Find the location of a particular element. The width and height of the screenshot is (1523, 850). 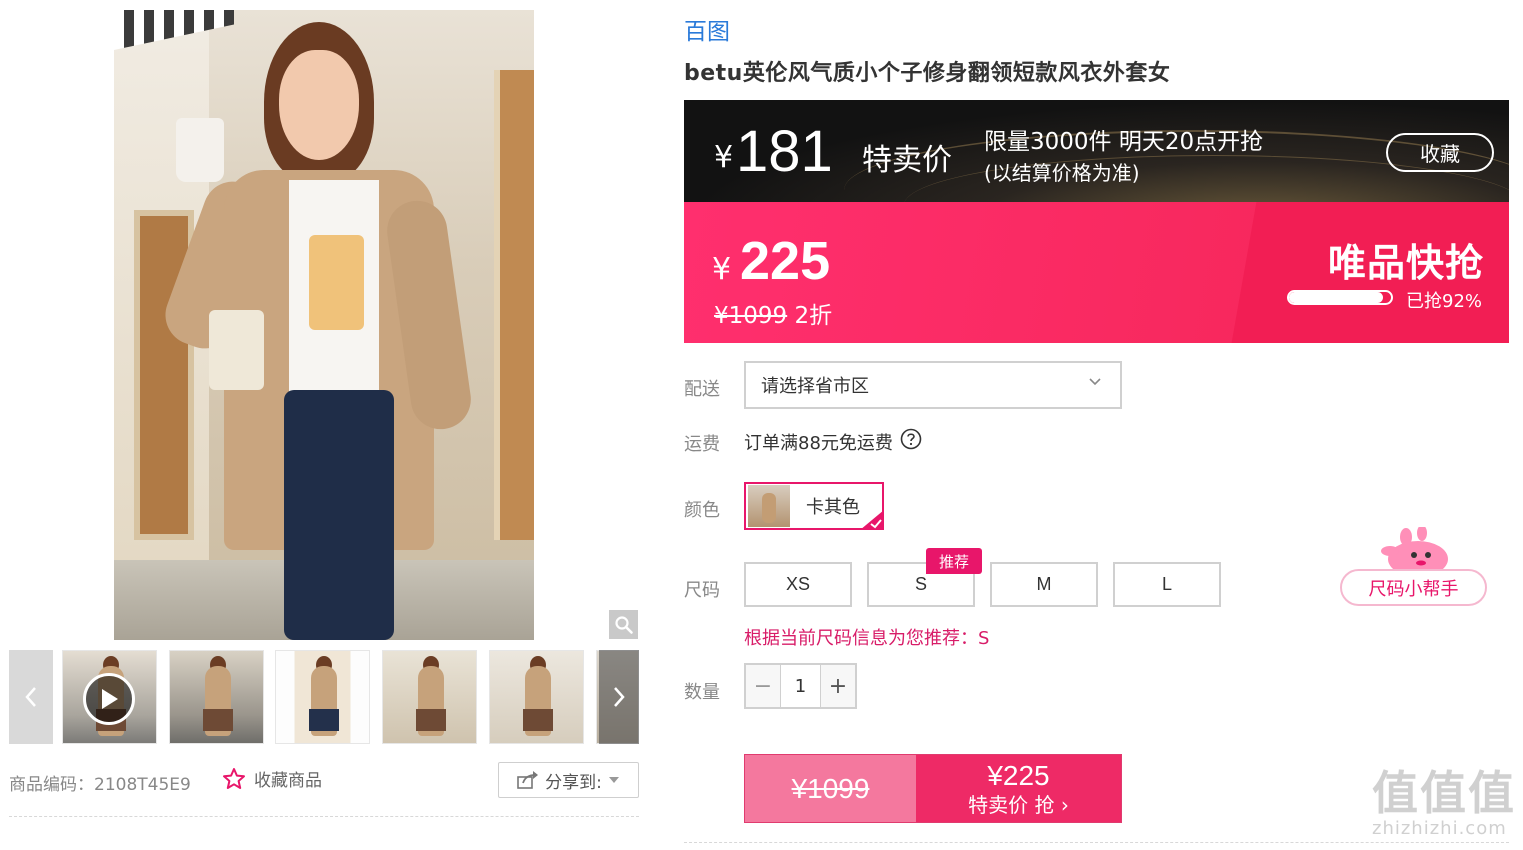

watermark-logo: 值值值 is located at coordinates (1444, 793).